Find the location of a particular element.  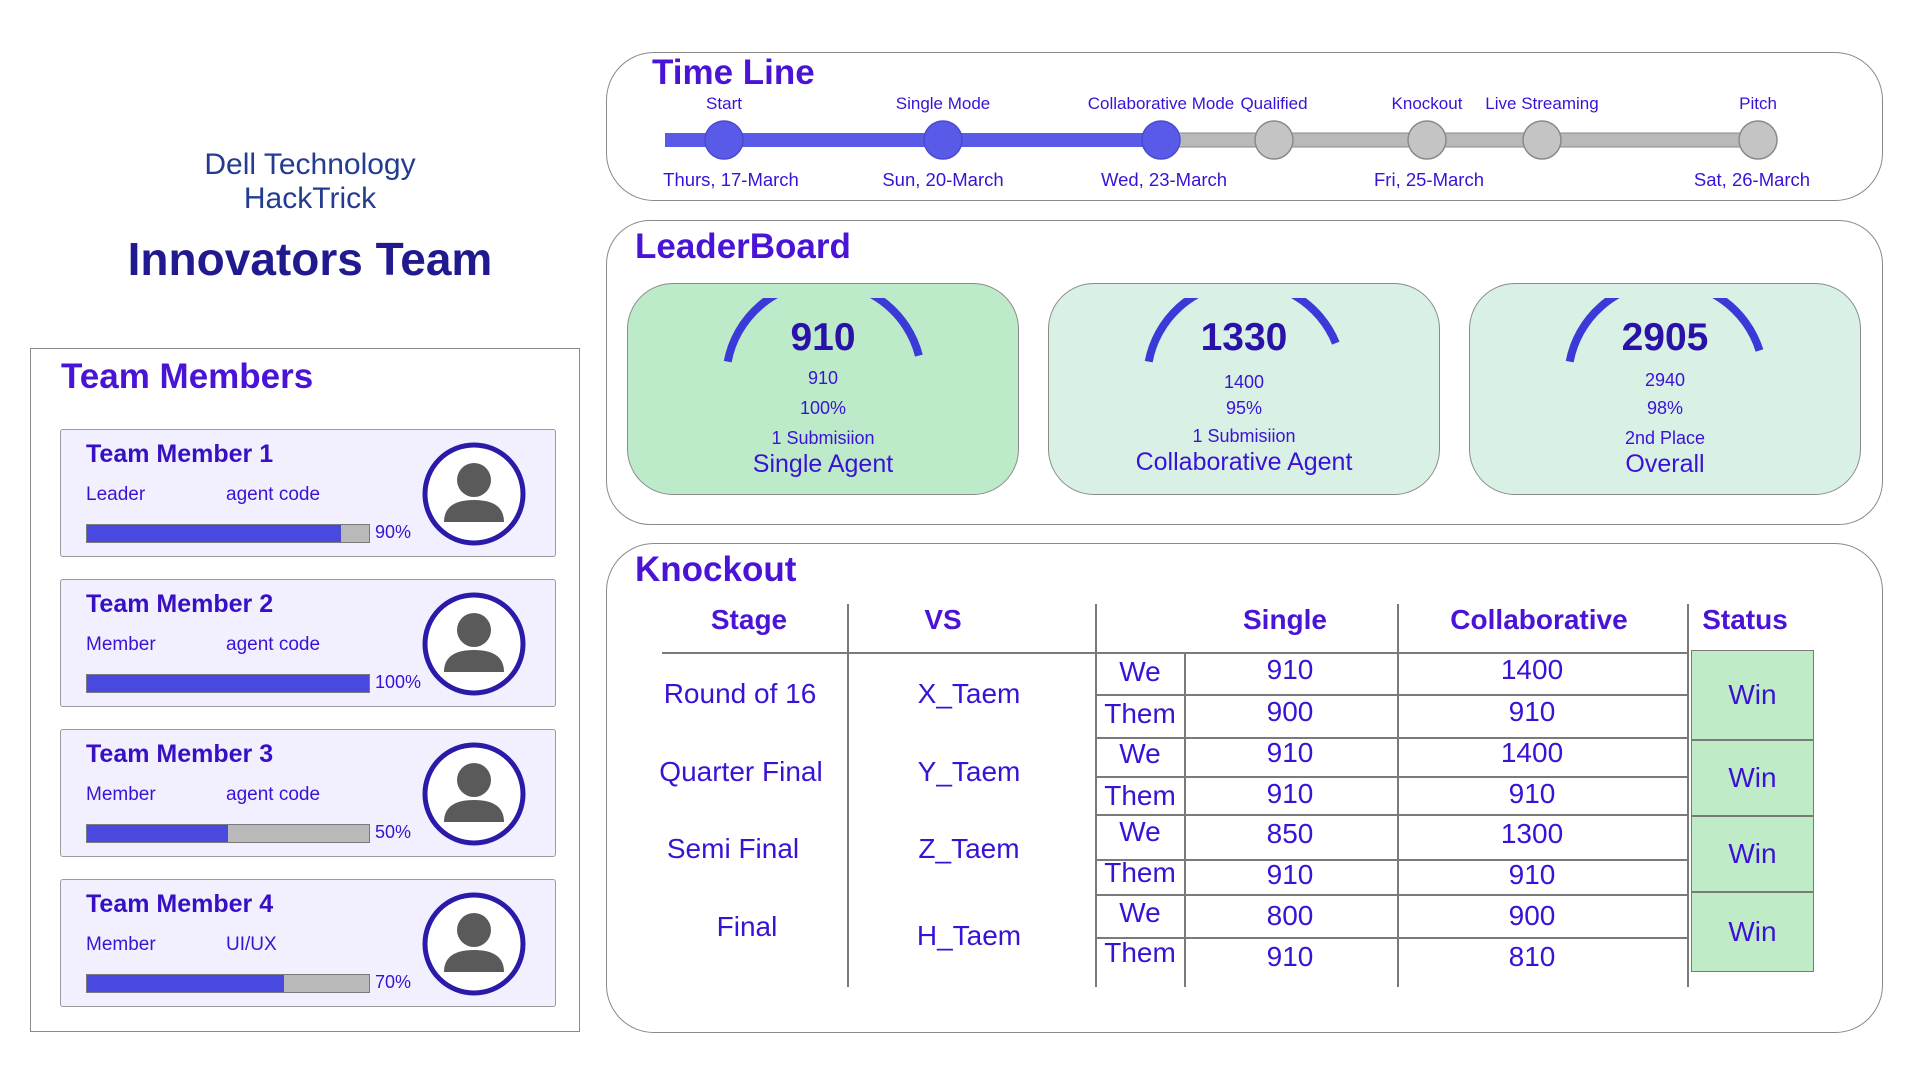

score-value: 2905 is located at coordinates (1665, 337).